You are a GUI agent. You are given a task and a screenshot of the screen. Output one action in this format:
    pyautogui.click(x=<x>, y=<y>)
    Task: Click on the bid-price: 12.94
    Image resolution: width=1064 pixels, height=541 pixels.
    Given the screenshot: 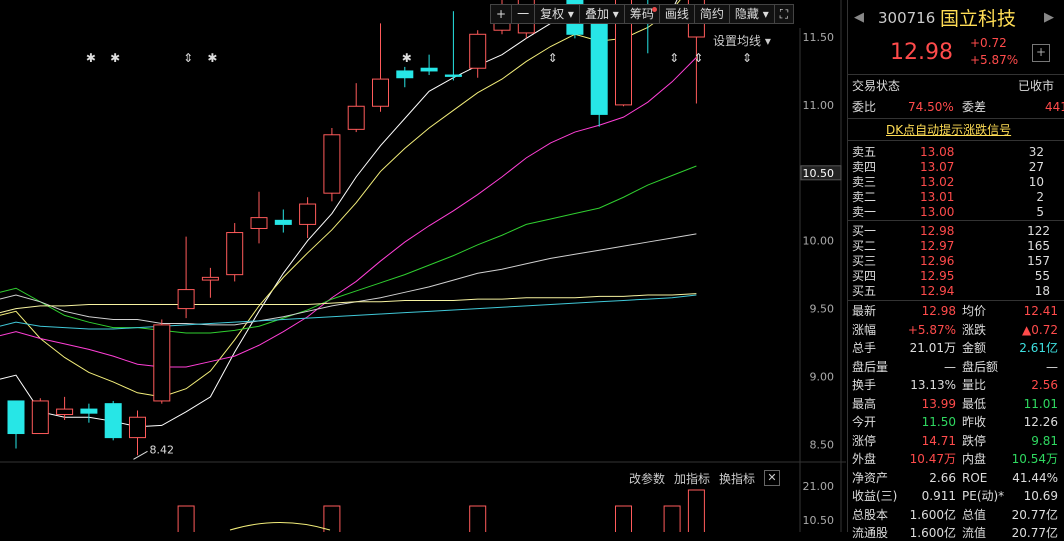 What is the action you would take?
    pyautogui.click(x=937, y=291)
    